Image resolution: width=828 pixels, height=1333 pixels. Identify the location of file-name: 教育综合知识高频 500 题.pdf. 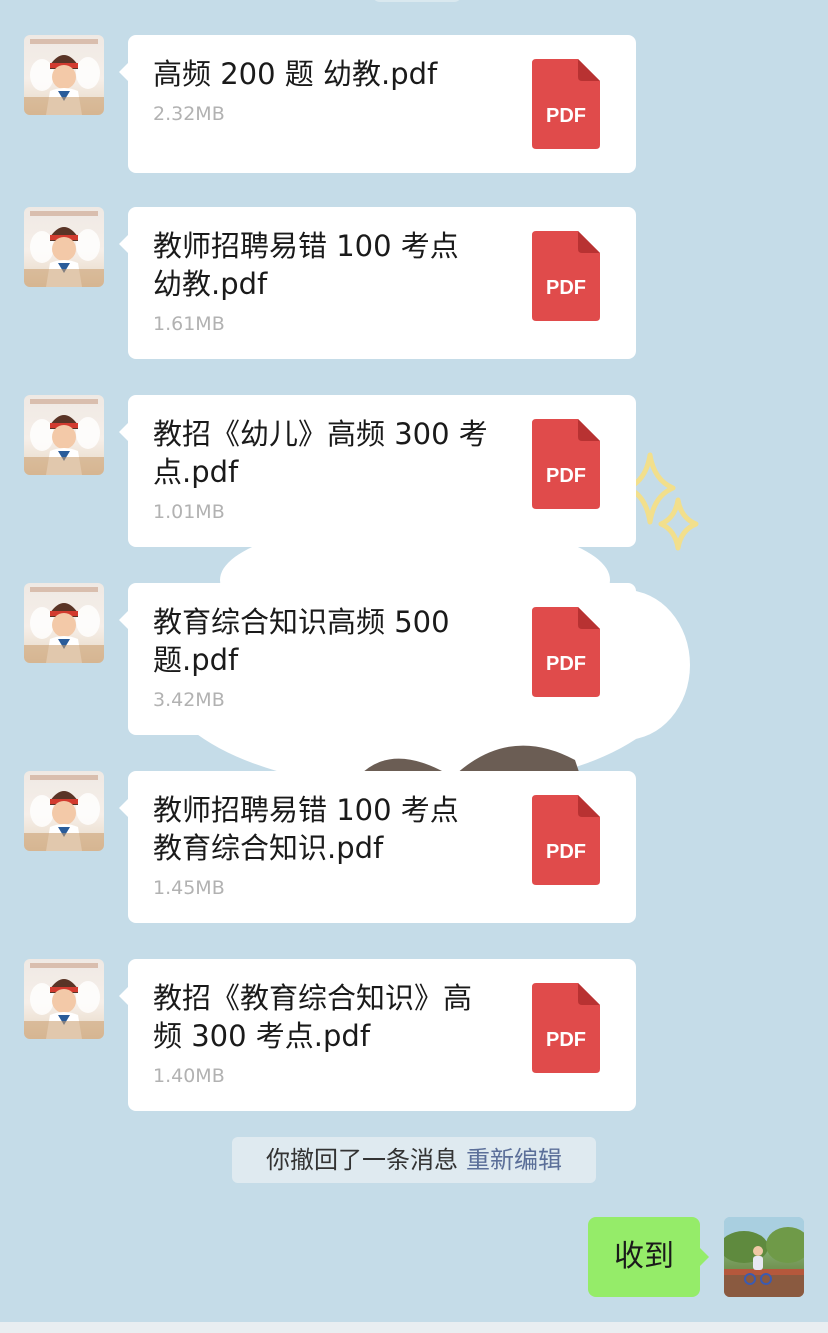
(301, 641).